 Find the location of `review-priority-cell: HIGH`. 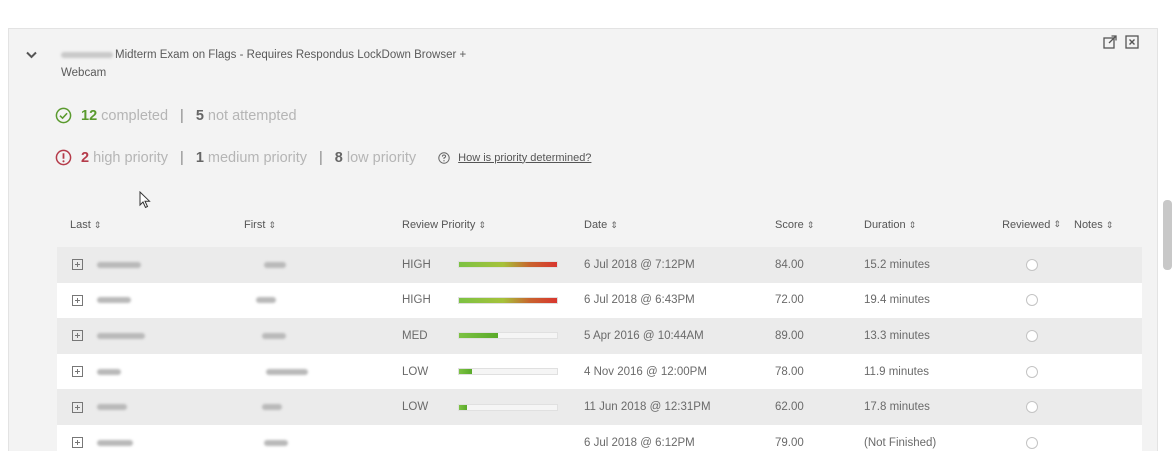

review-priority-cell: HIGH is located at coordinates (493, 300).